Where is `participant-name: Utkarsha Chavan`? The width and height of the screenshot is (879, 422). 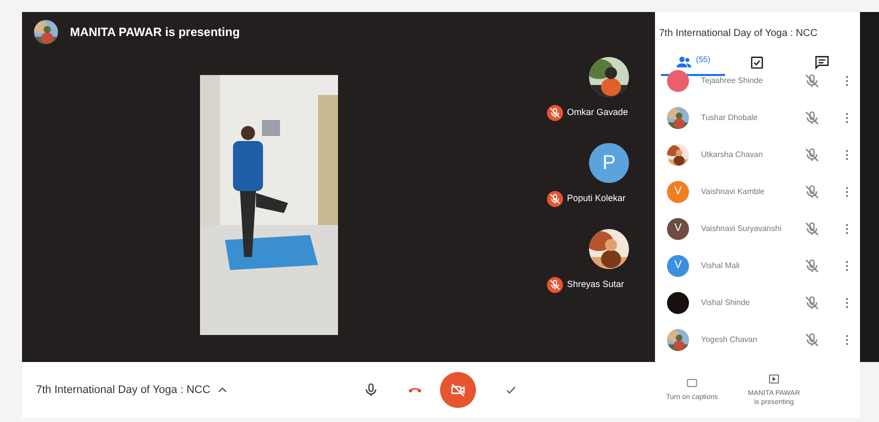 participant-name: Utkarsha Chavan is located at coordinates (732, 154).